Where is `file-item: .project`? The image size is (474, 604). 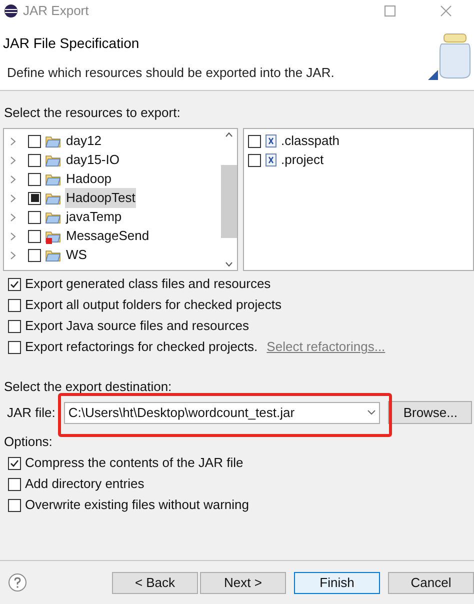
file-item: .project is located at coordinates (302, 160).